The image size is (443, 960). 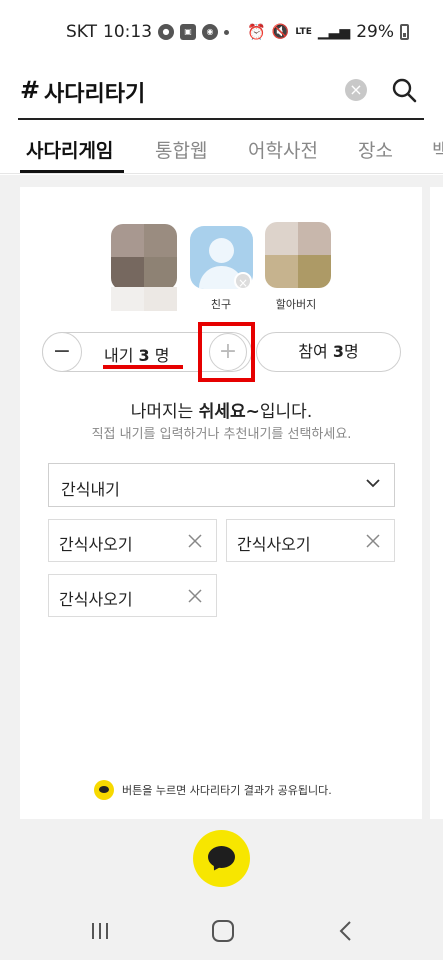 What do you see at coordinates (128, 32) in the screenshot?
I see `clock: 10:13` at bounding box center [128, 32].